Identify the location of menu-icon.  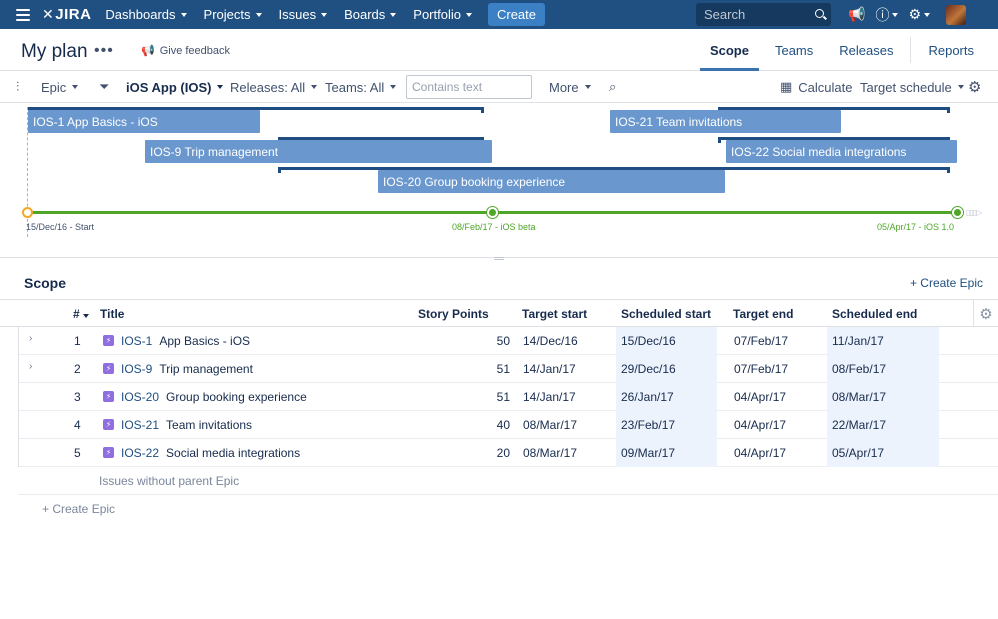
(23, 14).